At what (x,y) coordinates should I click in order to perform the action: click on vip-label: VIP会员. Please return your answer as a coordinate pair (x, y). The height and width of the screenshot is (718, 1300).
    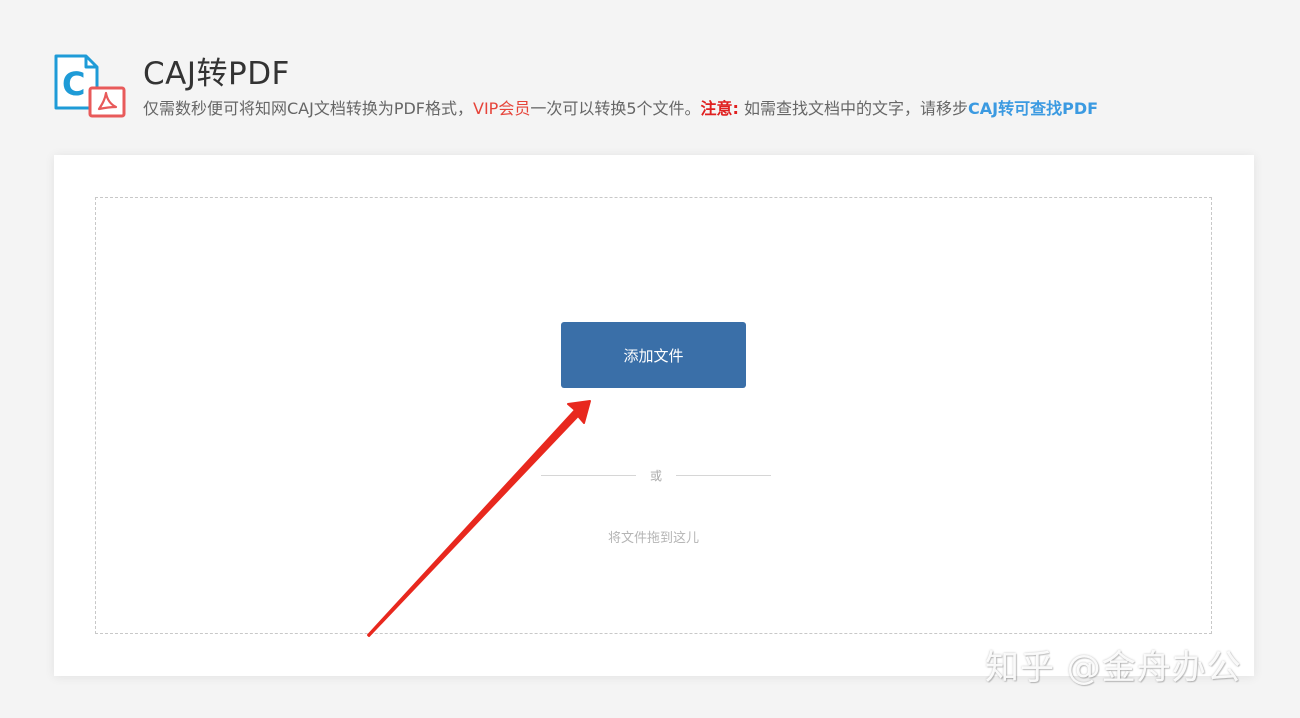
    Looking at the image, I should click on (502, 108).